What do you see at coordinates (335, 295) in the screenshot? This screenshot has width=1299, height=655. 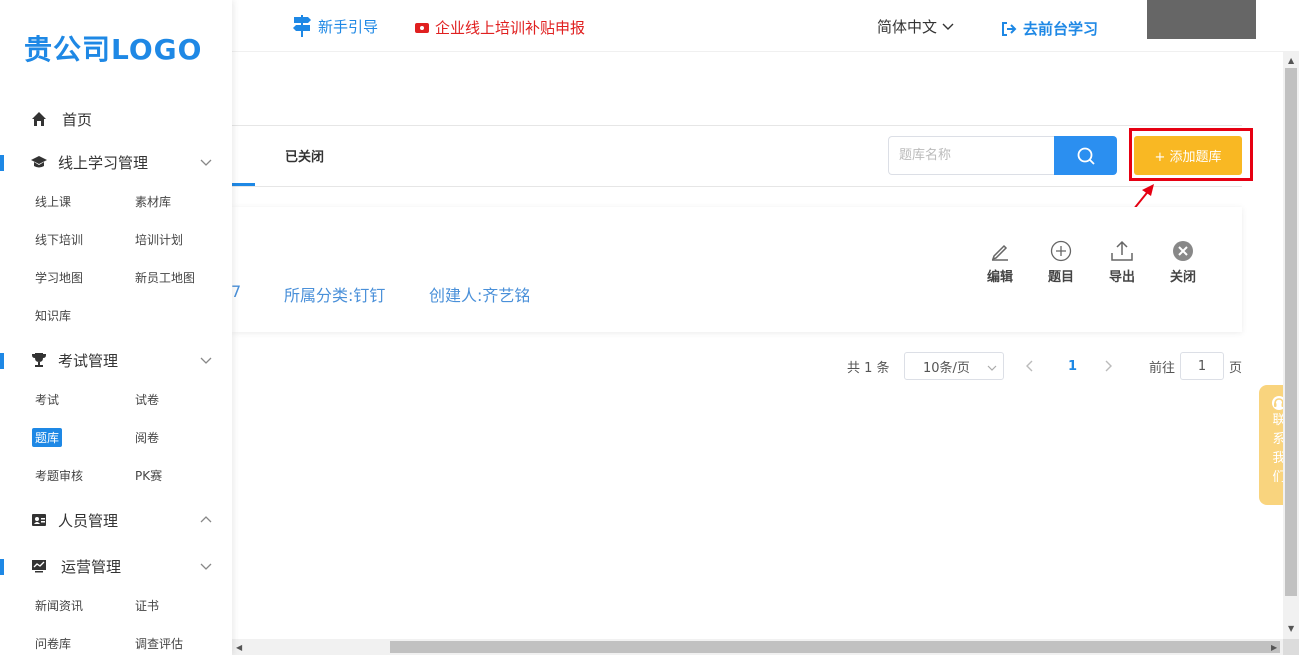 I see `card-category: 所属分类:钉钉` at bounding box center [335, 295].